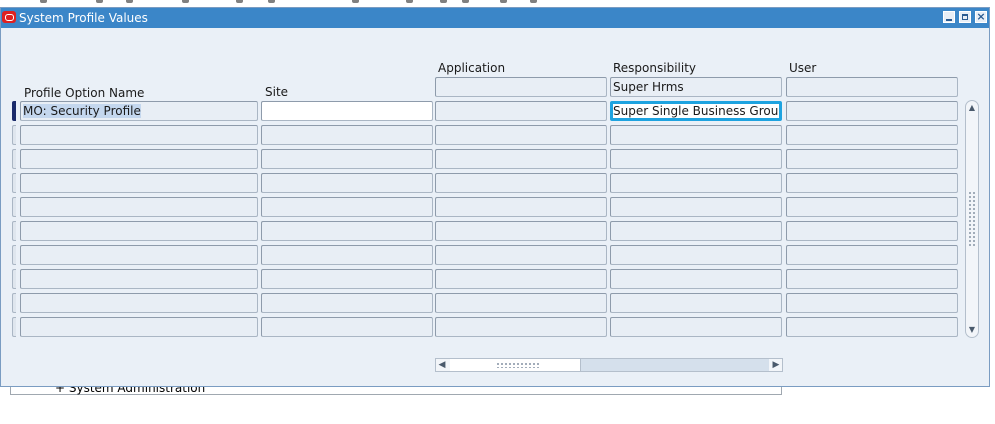 Image resolution: width=995 pixels, height=424 pixels. I want to click on header-profile-option-name: Profile Option Name, so click(84, 93).